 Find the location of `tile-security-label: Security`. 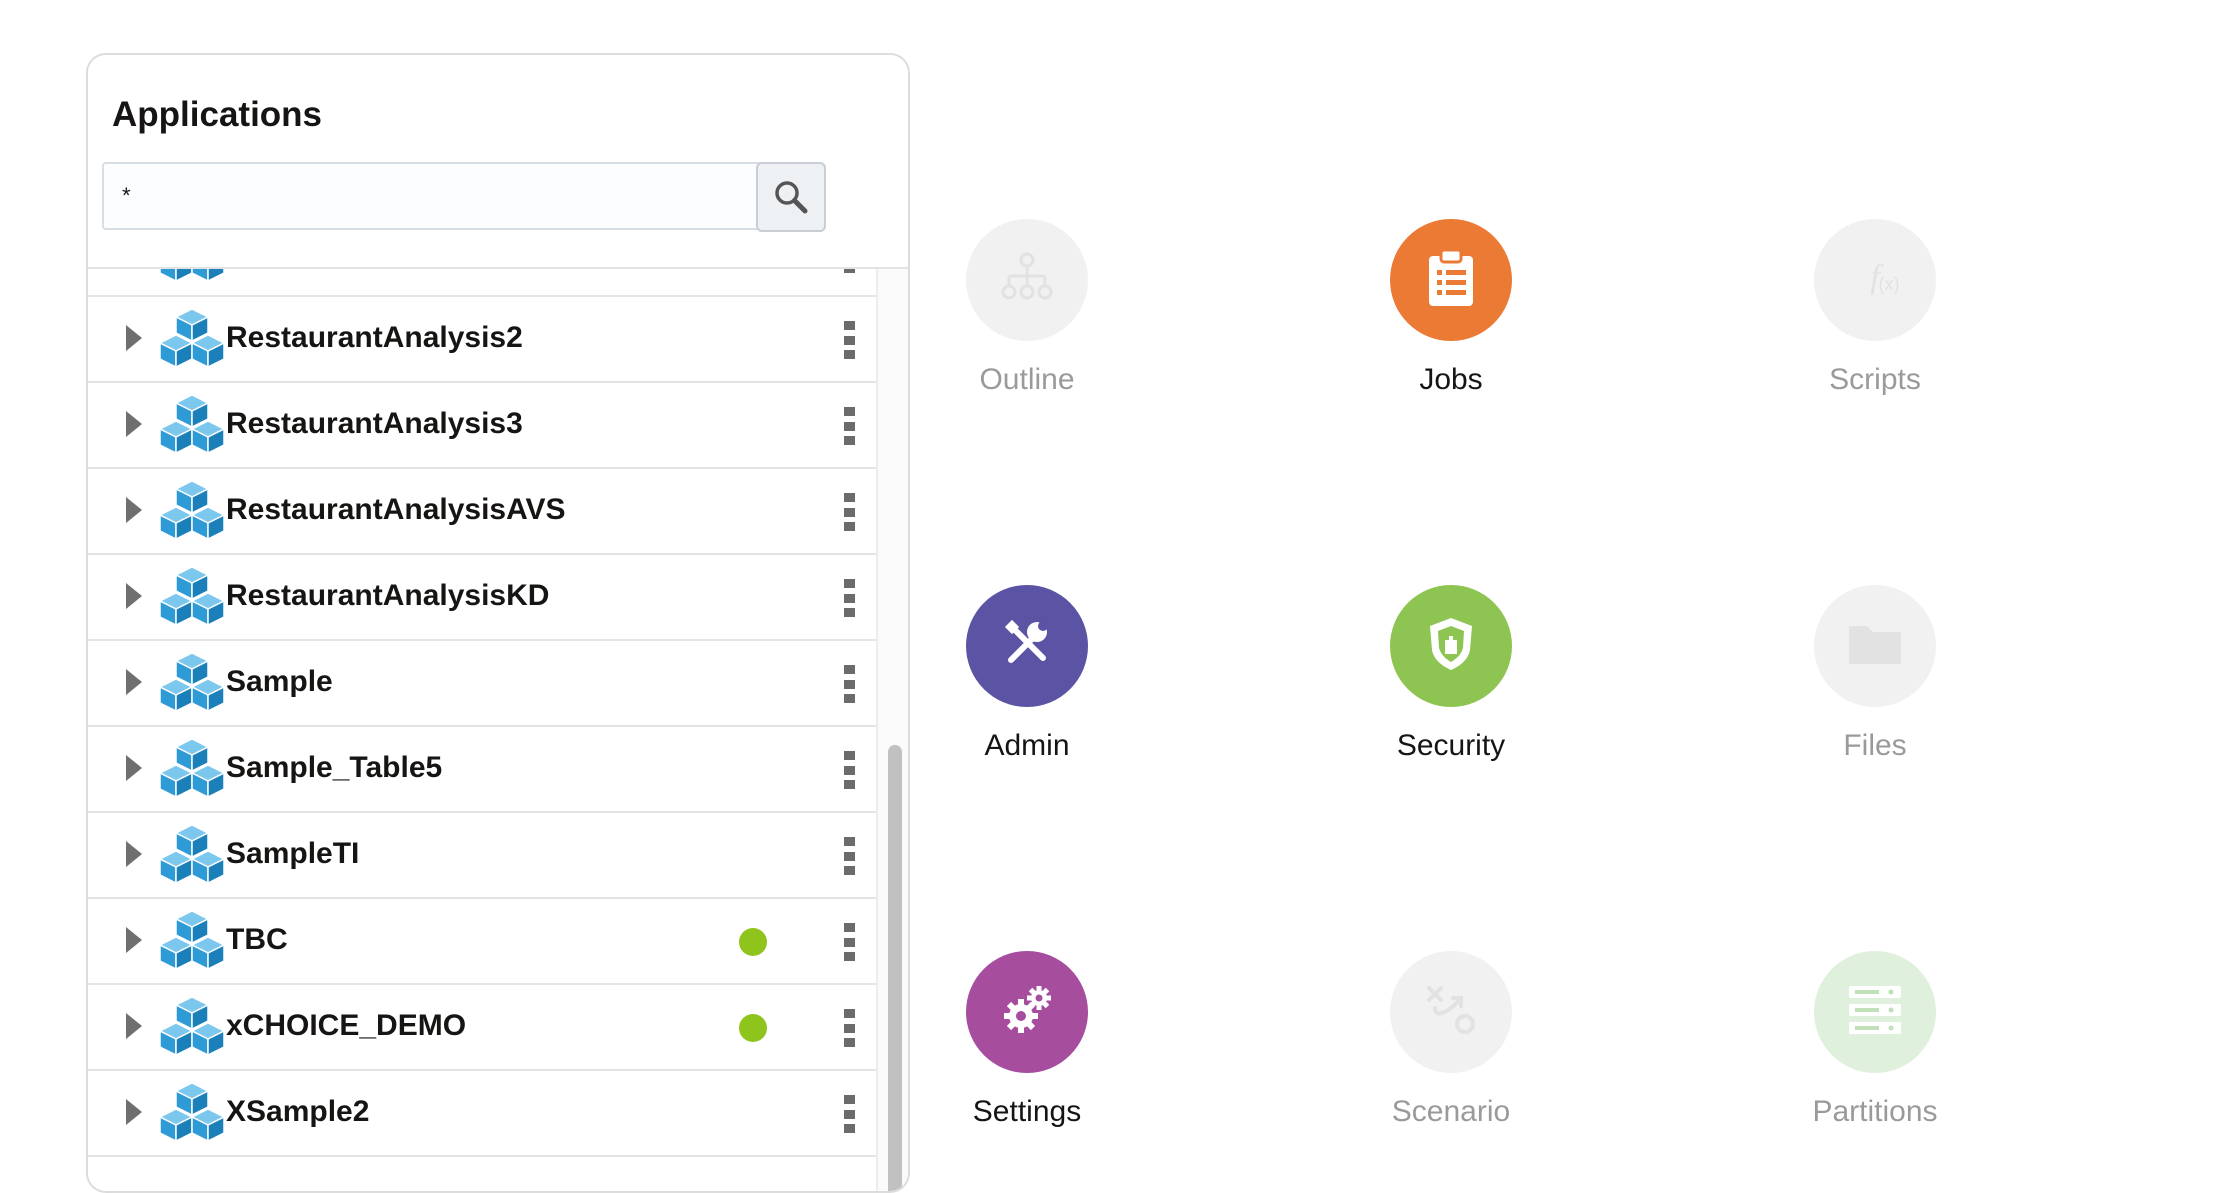

tile-security-label: Security is located at coordinates (1451, 746).